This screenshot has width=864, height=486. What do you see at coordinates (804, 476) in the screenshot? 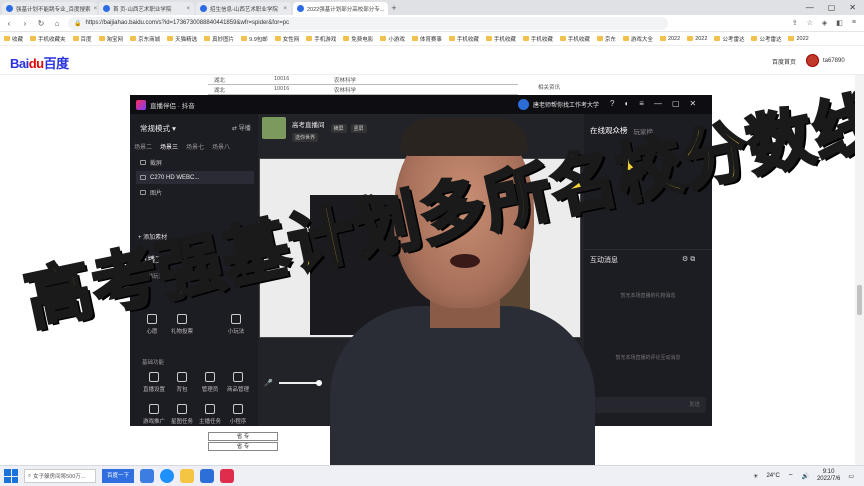
I see `volume-icon: 🔊` at bounding box center [804, 476].